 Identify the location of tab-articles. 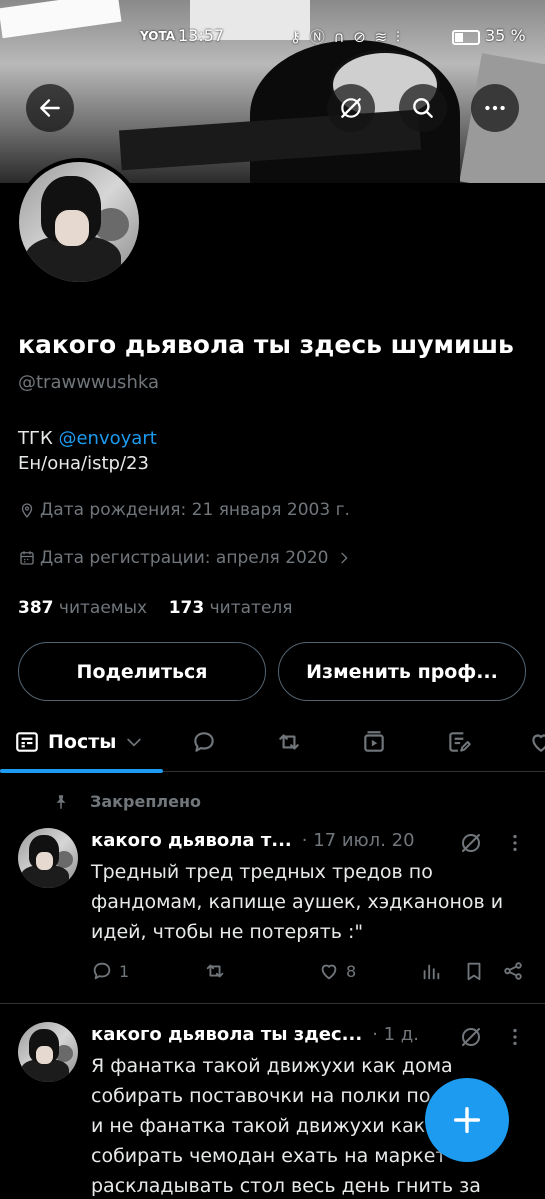
(459, 742).